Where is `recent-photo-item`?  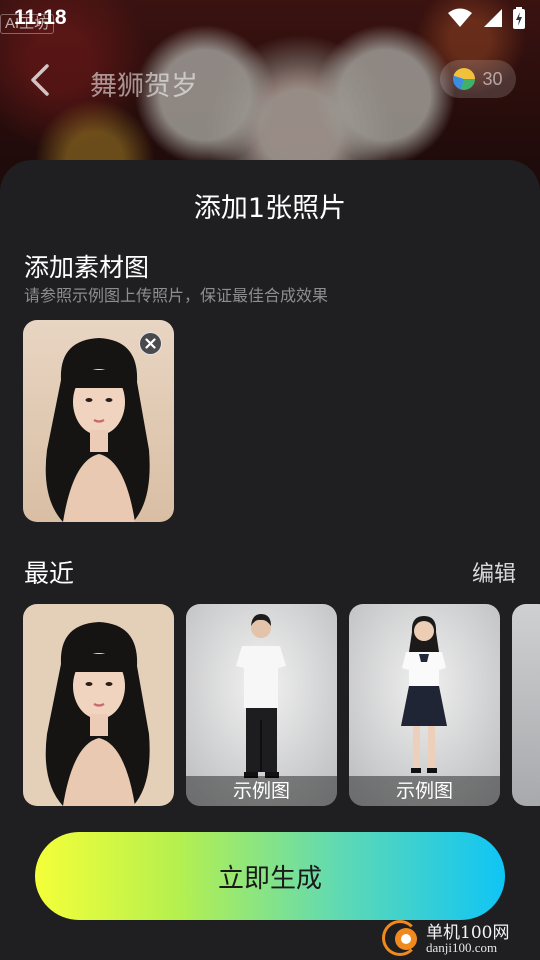
recent-photo-item is located at coordinates (98, 705).